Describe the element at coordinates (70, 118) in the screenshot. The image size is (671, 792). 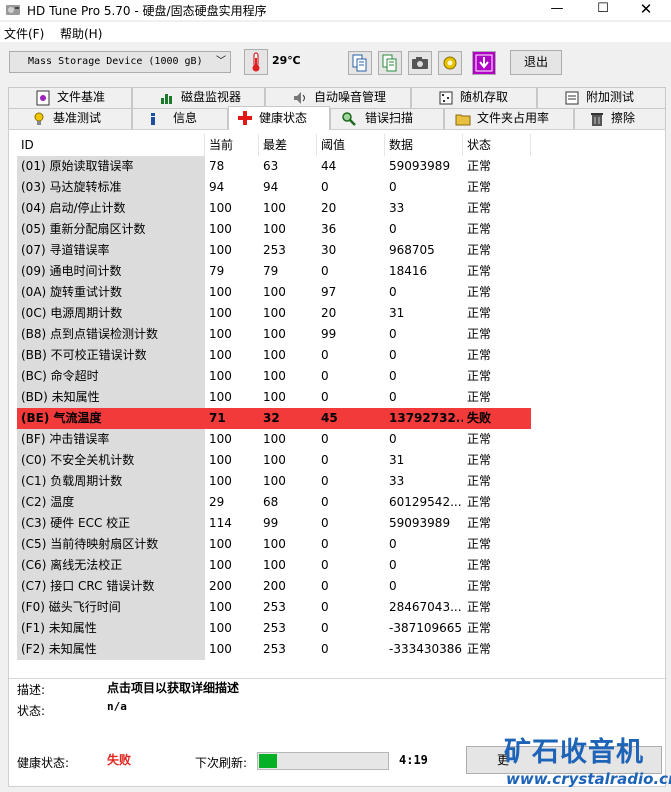
I see `tab-benchmark: 基准测试` at that location.